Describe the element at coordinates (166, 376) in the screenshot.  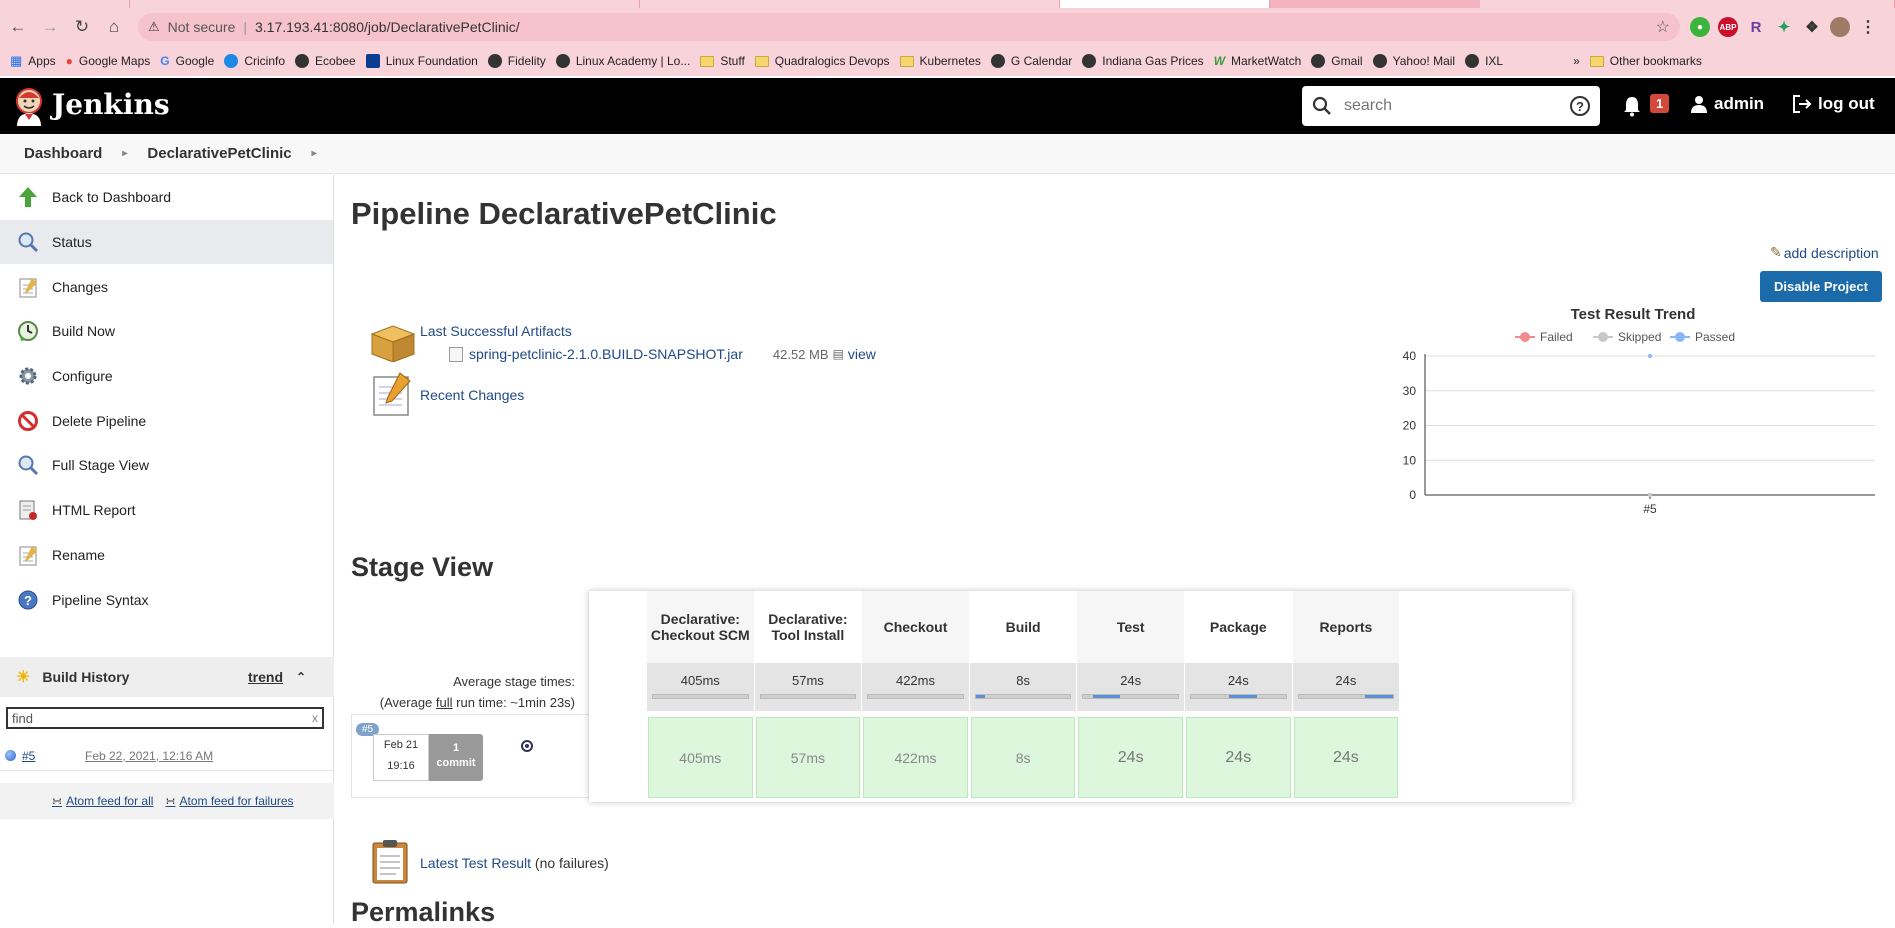
I see `task-configure: Configure` at that location.